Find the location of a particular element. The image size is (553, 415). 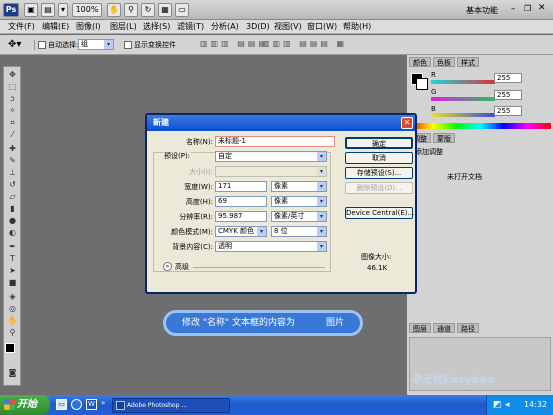

path-select-icon: ➤ is located at coordinates (12, 270).